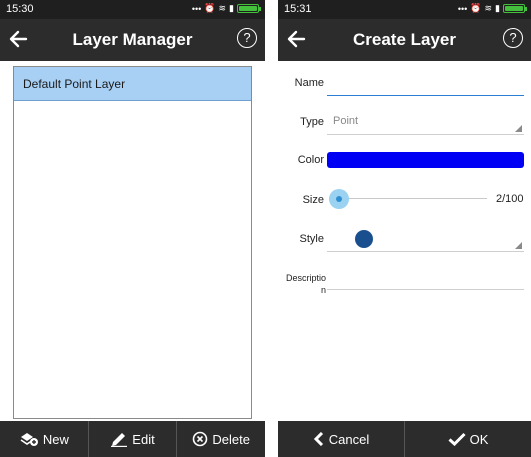  I want to click on ok-button: OK, so click(468, 439).